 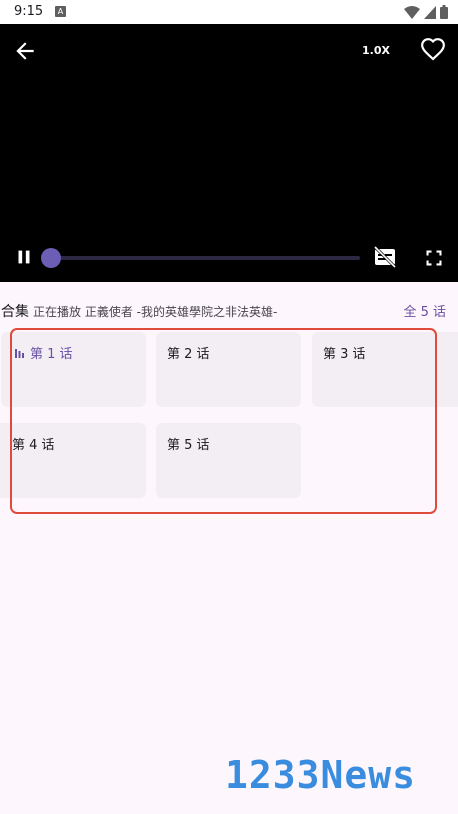 What do you see at coordinates (73, 369) in the screenshot?
I see `episode-item: 第 1 话` at bounding box center [73, 369].